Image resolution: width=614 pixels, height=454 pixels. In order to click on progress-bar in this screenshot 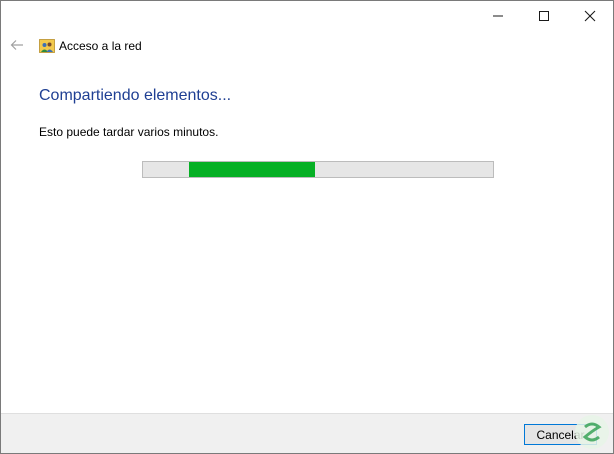, I will do `click(318, 169)`.